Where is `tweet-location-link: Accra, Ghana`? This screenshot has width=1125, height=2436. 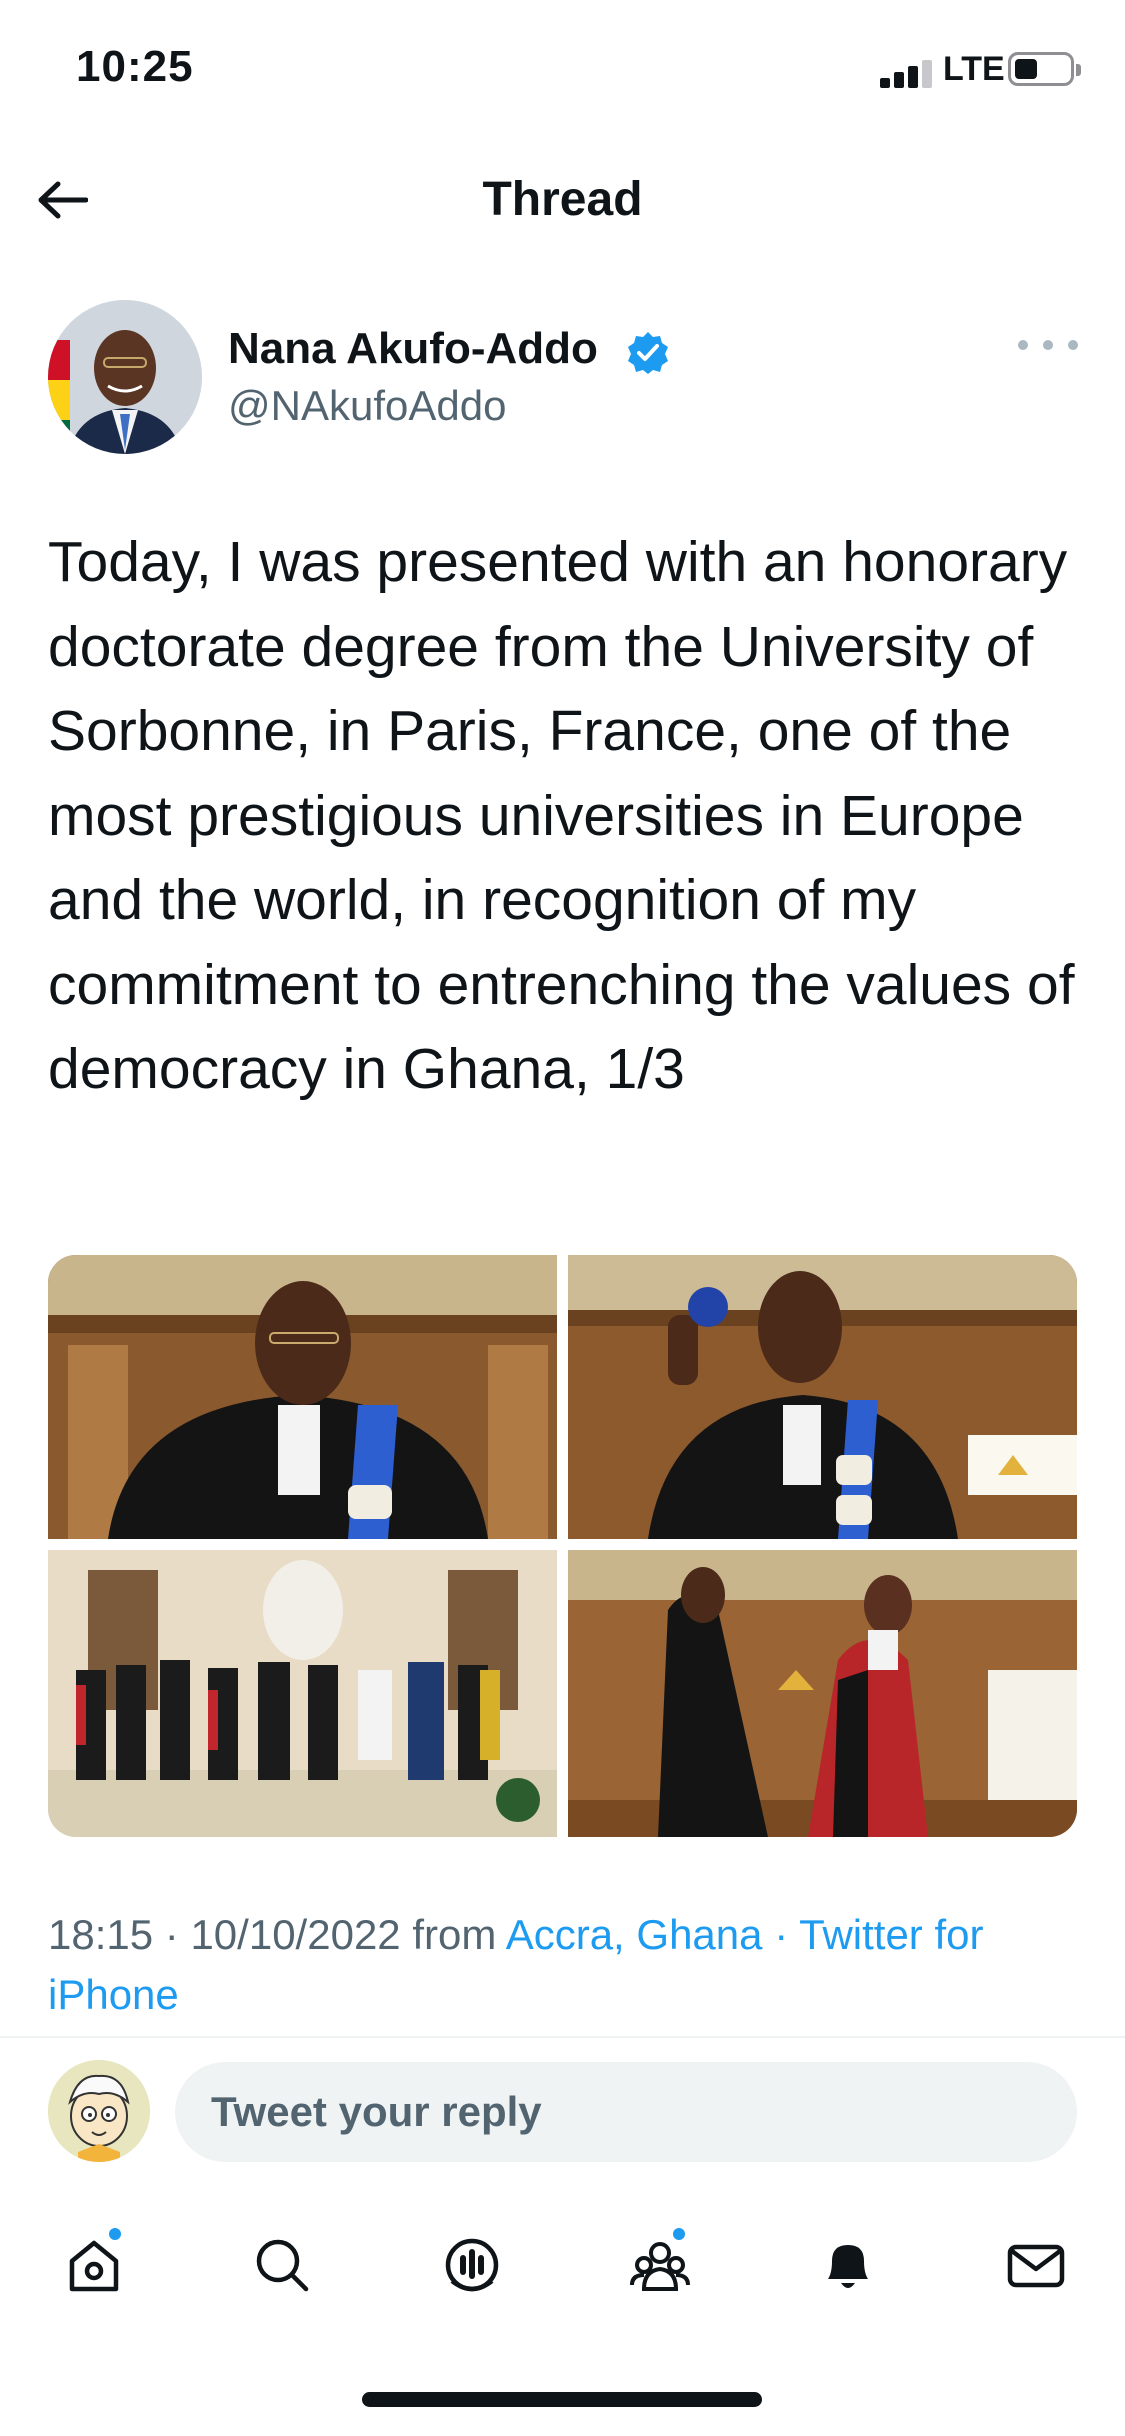 tweet-location-link: Accra, Ghana is located at coordinates (634, 1934).